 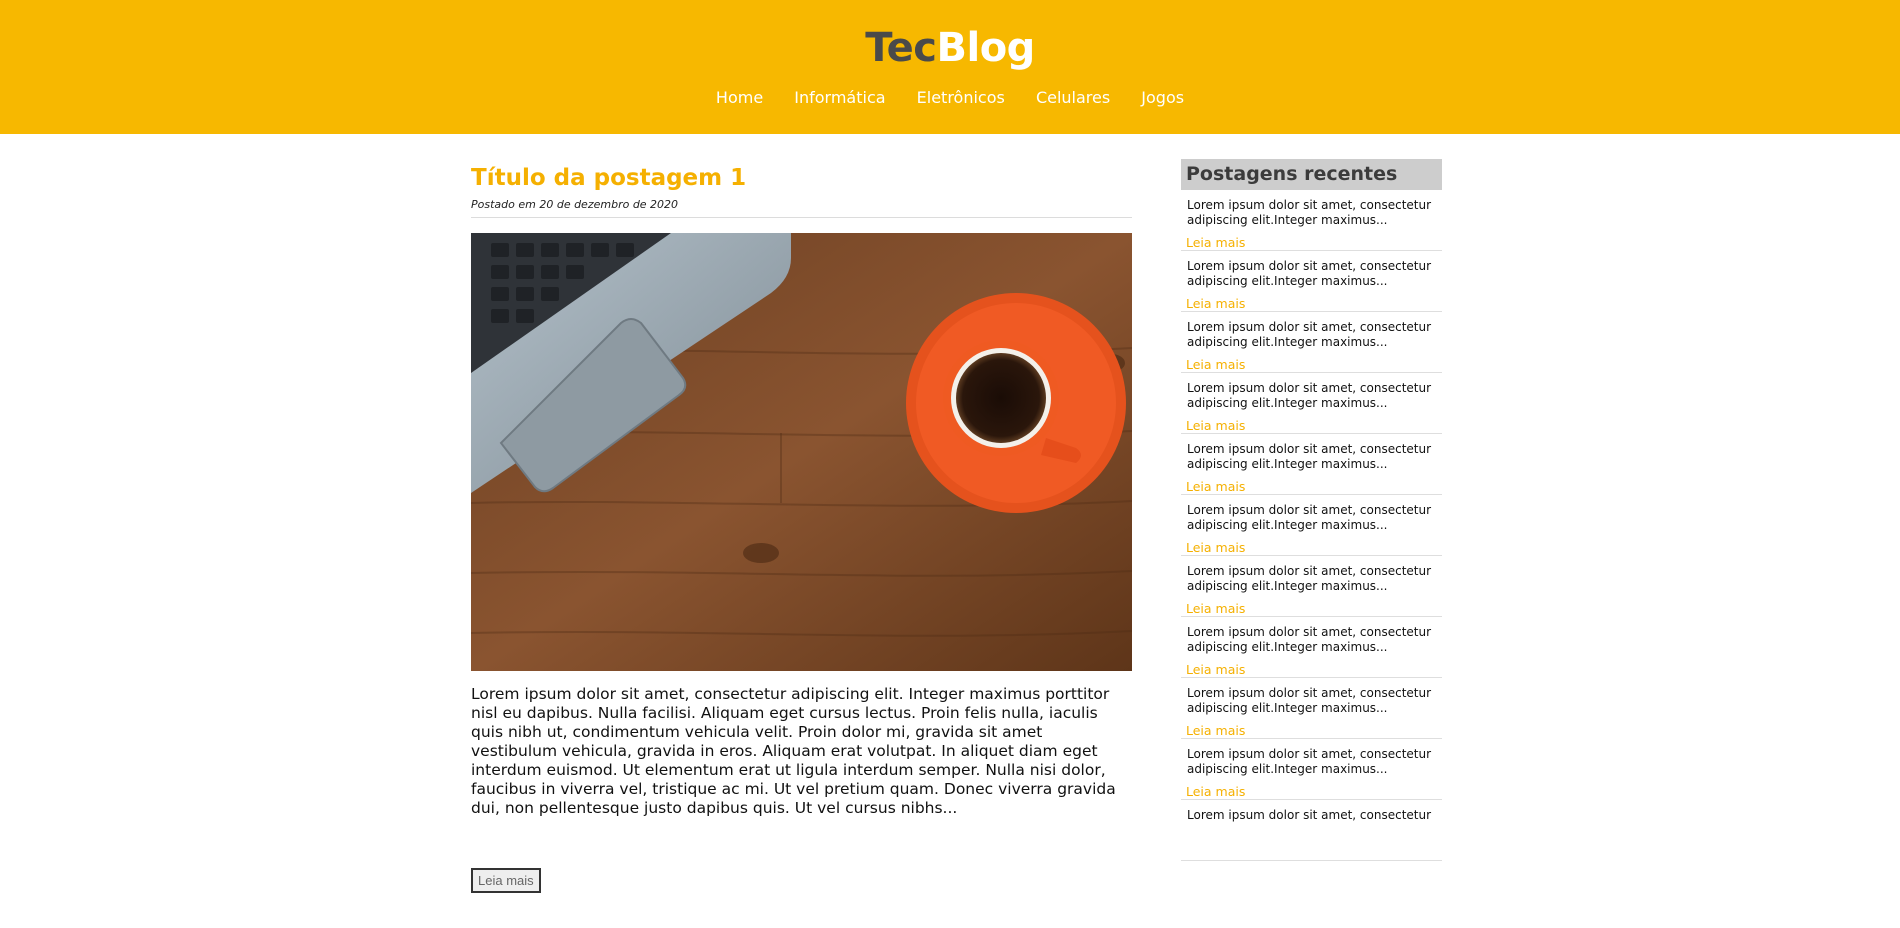 What do you see at coordinates (506, 880) in the screenshot?
I see `read-more-button: Leia mais` at bounding box center [506, 880].